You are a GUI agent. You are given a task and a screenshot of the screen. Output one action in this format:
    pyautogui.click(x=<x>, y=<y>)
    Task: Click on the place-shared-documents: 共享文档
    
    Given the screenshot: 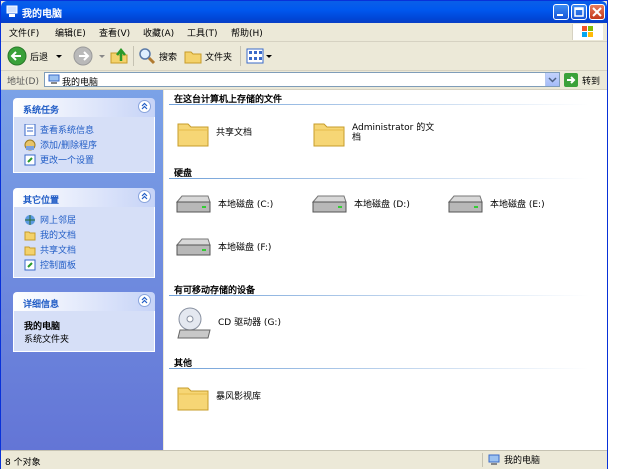 What is the action you would take?
    pyautogui.click(x=84, y=249)
    